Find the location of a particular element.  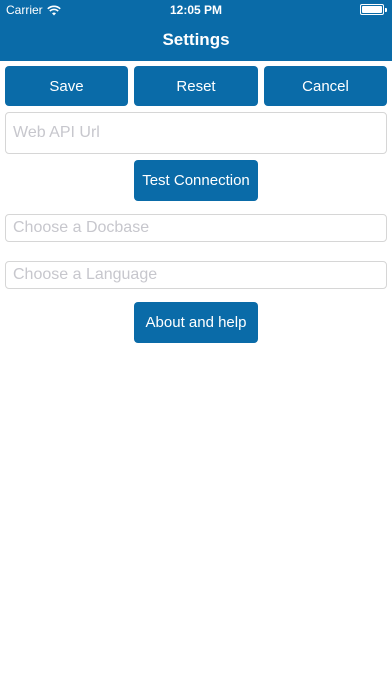

status-bar: Carrier 12:05 PM is located at coordinates (196, 10).